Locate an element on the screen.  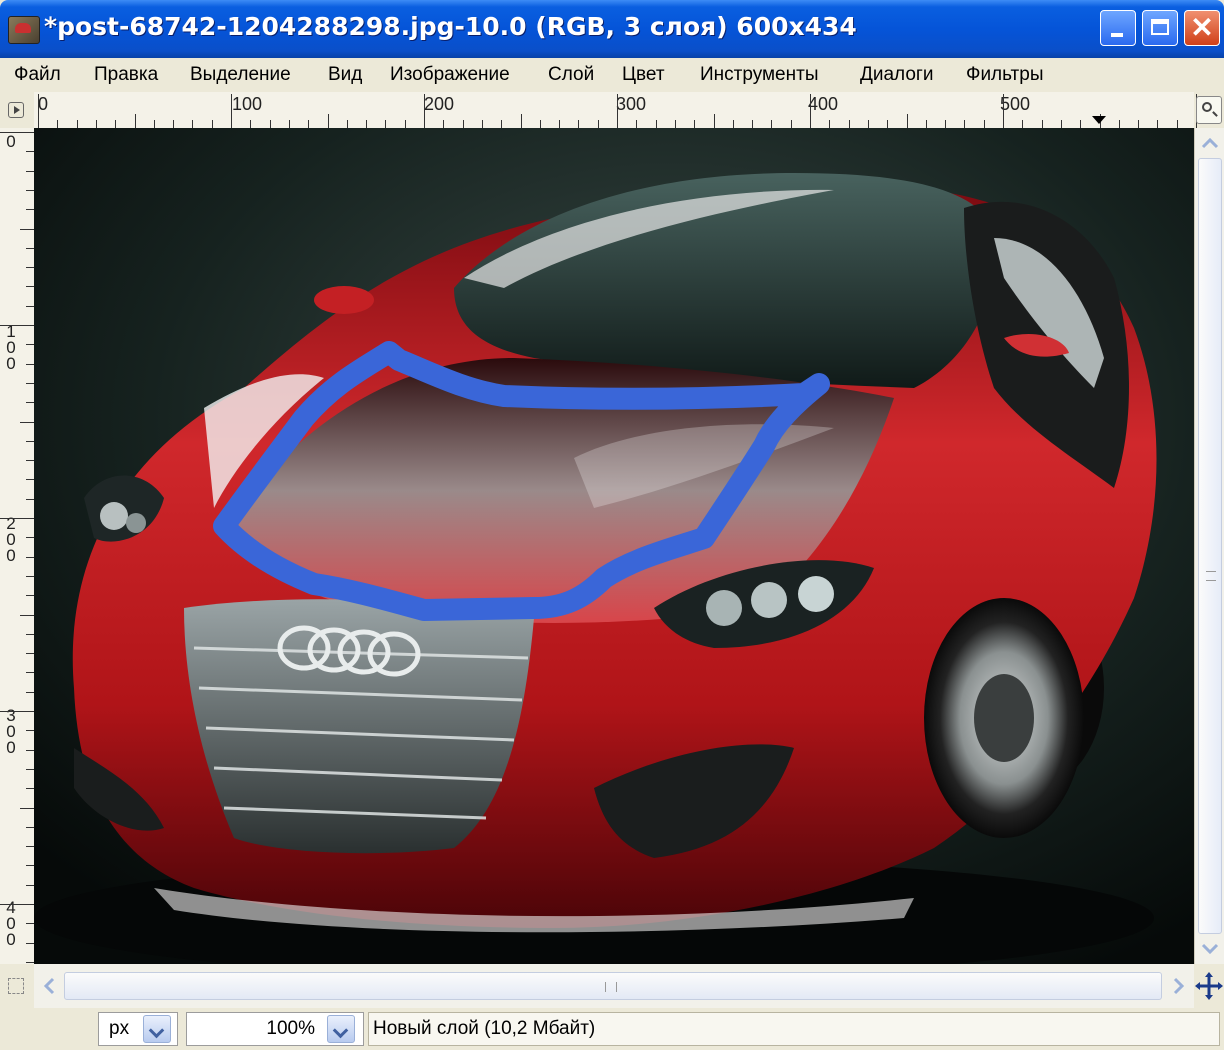
statusbar: px 100% Новый слой (10,2 Мбайт) is located at coordinates (612, 1029).